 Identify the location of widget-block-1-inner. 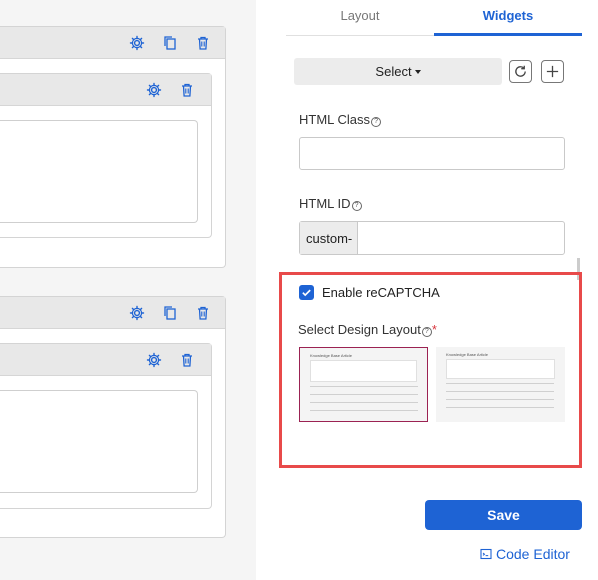
(106, 155).